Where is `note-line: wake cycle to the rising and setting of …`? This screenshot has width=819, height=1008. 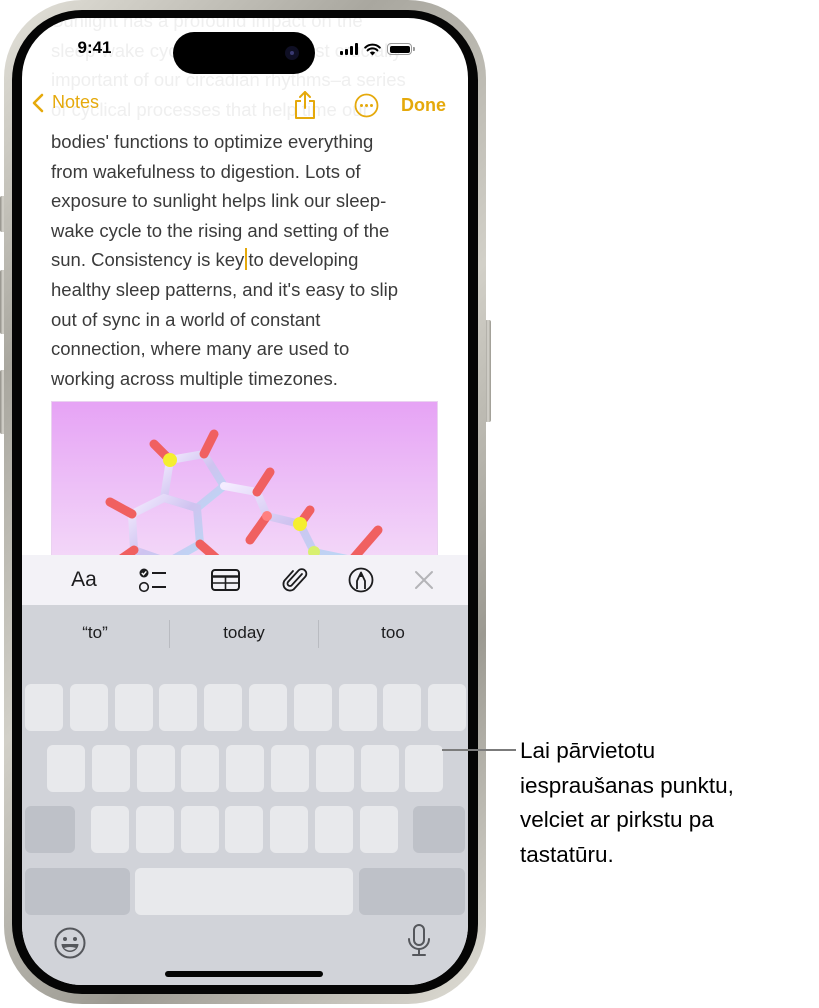
note-line: wake cycle to the rising and setting of … is located at coordinates (220, 230).